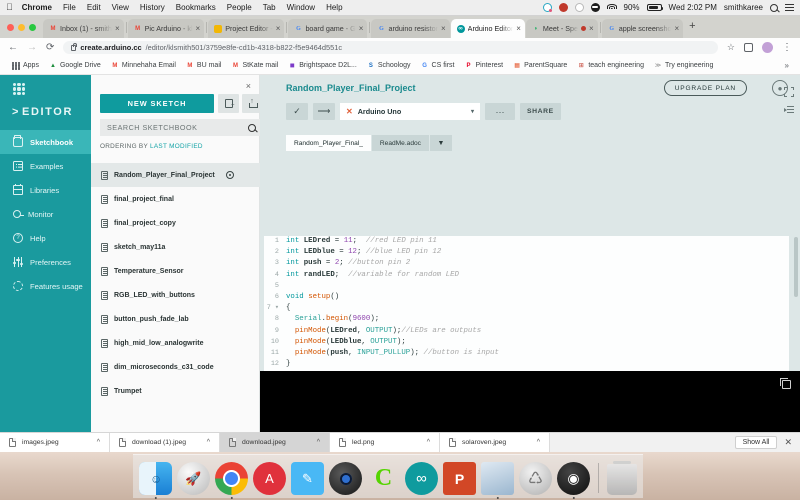  Describe the element at coordinates (50, 47) in the screenshot. I see `reload-icon: ⟳` at that location.